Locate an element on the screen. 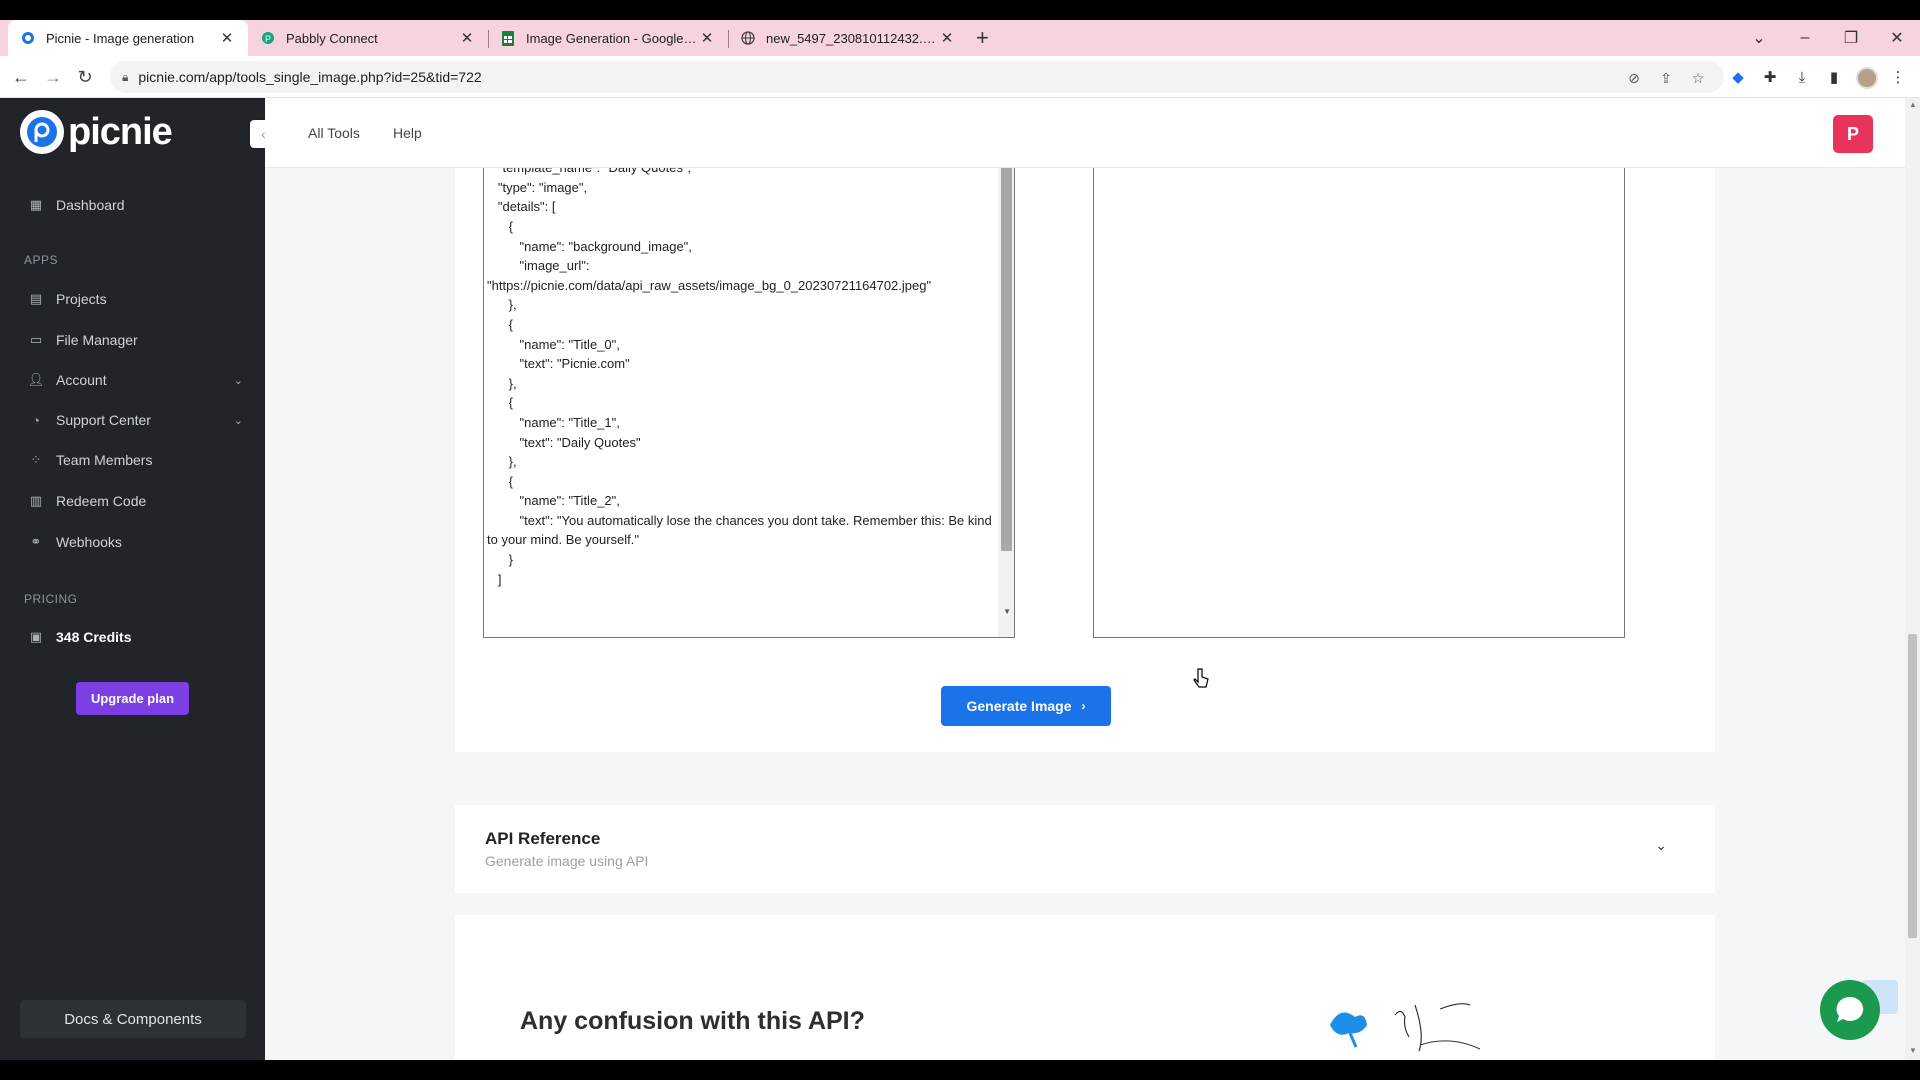  eye-off-icon: ⊘ is located at coordinates (1634, 78).